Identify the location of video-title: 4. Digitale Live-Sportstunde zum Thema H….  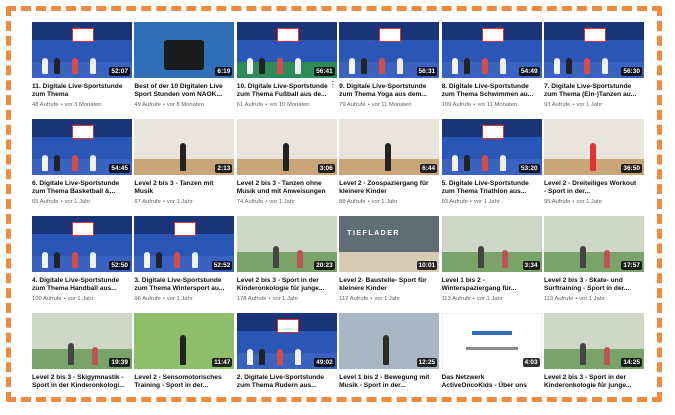
(82, 285).